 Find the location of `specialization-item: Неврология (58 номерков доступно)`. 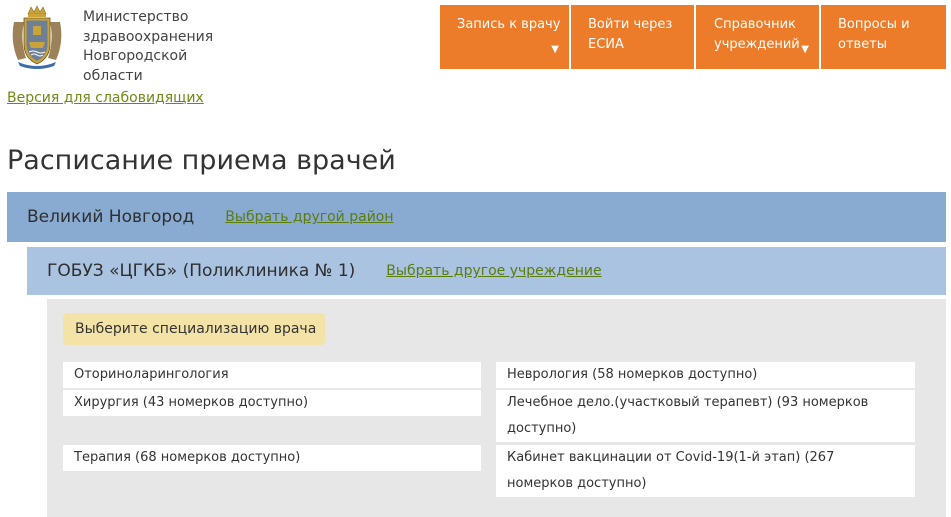

specialization-item: Неврология (58 номерков доступно) is located at coordinates (705, 375).